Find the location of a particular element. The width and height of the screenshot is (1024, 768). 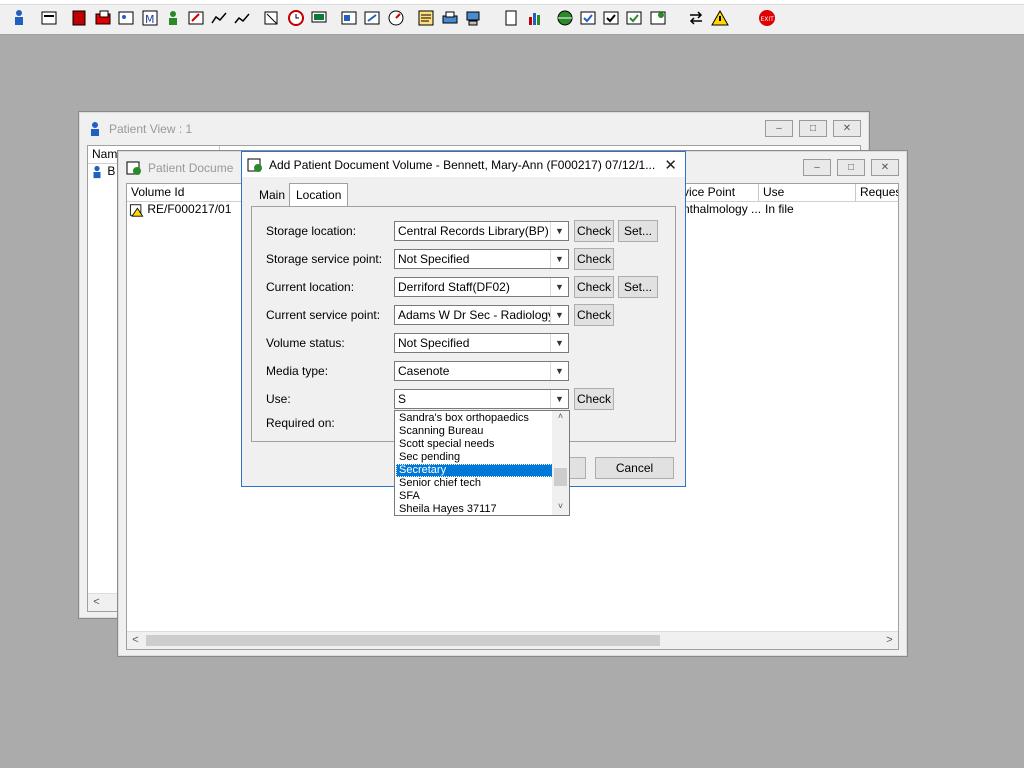

main-toolbar: M EXIT is located at coordinates (512, 17).